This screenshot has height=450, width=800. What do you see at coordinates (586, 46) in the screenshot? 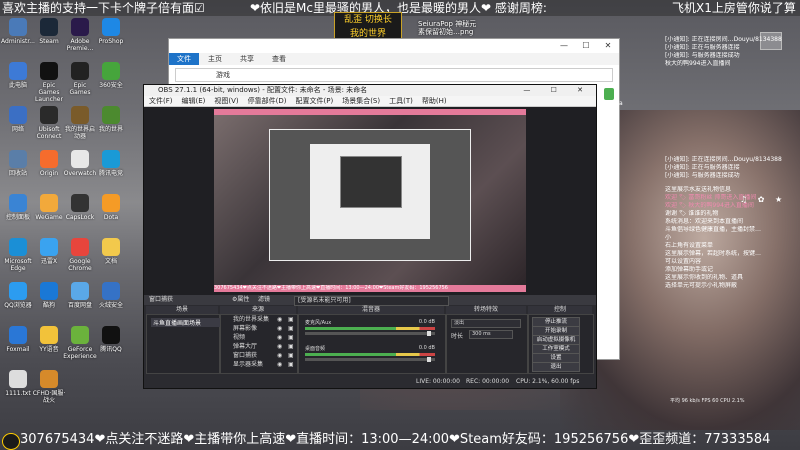
I see `maximize-icon: ☐` at bounding box center [586, 46].